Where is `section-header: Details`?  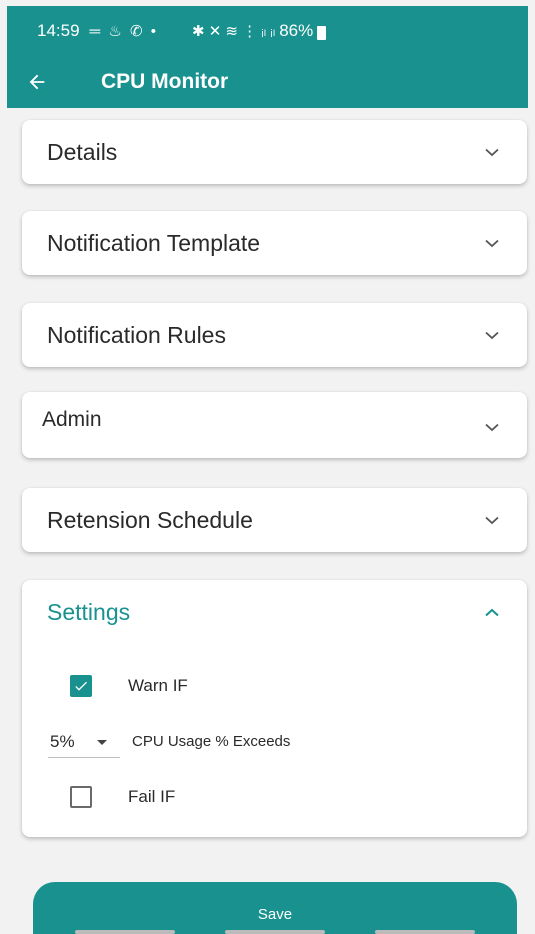
section-header: Details is located at coordinates (274, 152).